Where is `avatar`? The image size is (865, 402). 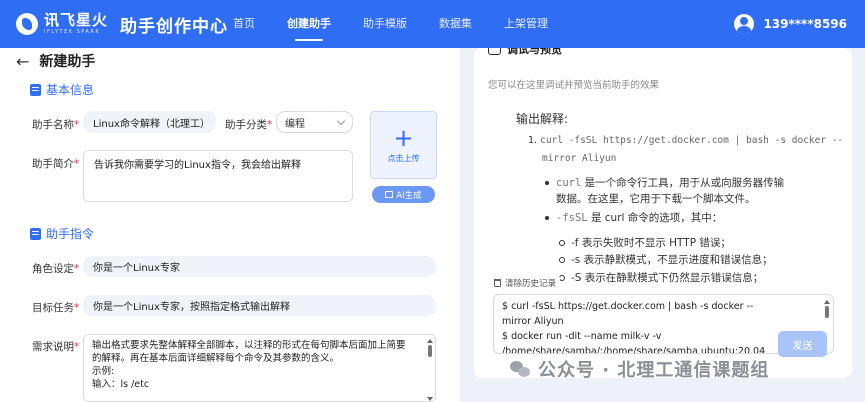
avatar is located at coordinates (744, 24).